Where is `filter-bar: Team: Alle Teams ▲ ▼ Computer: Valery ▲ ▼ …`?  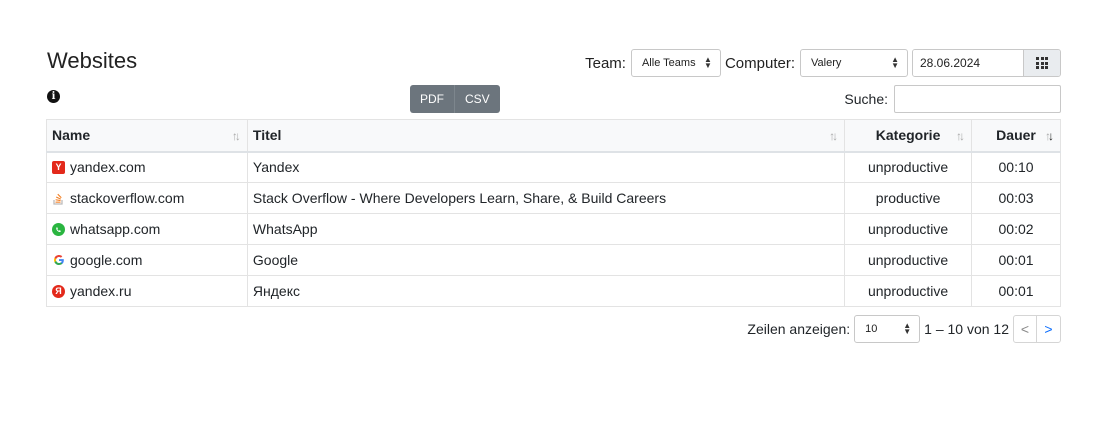
filter-bar: Team: Alle Teams ▲ ▼ Computer: Valery ▲ ▼ … is located at coordinates (823, 63).